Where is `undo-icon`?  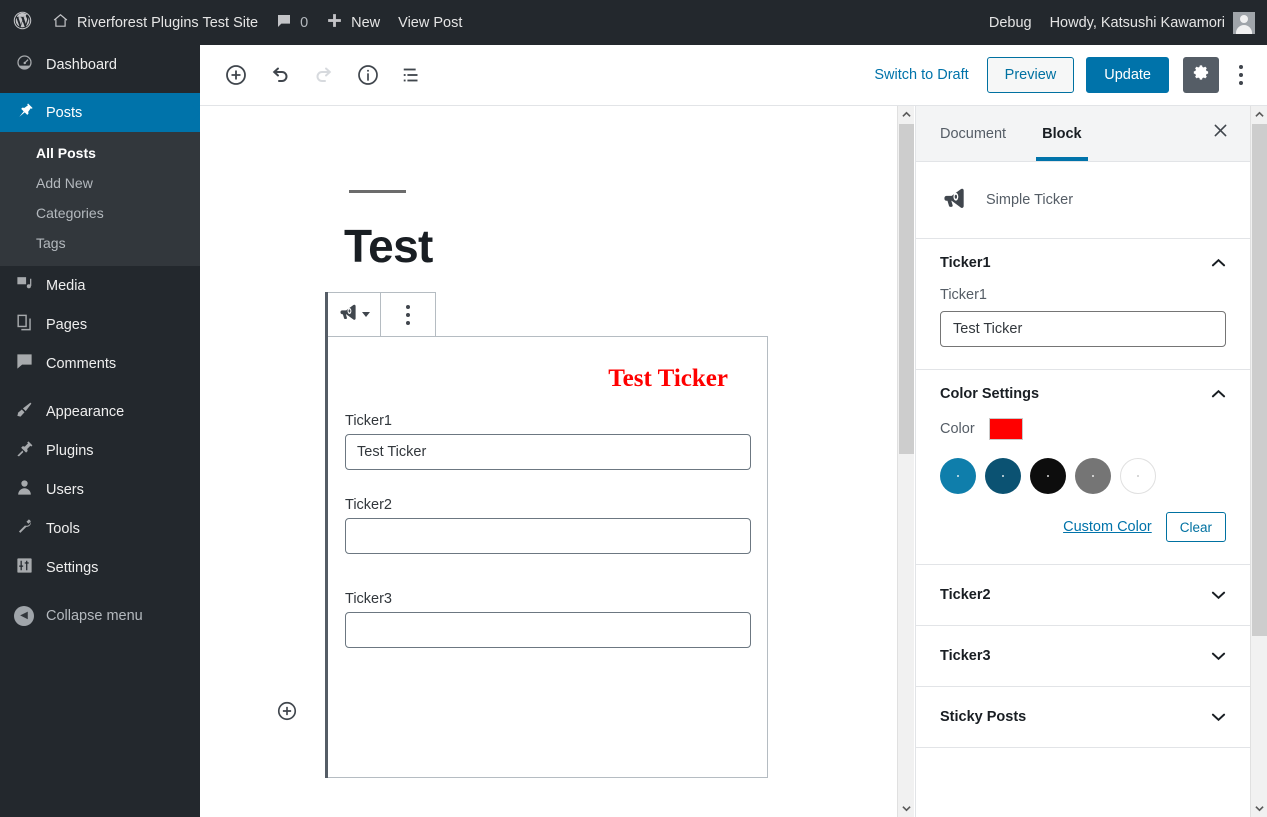 undo-icon is located at coordinates (280, 75).